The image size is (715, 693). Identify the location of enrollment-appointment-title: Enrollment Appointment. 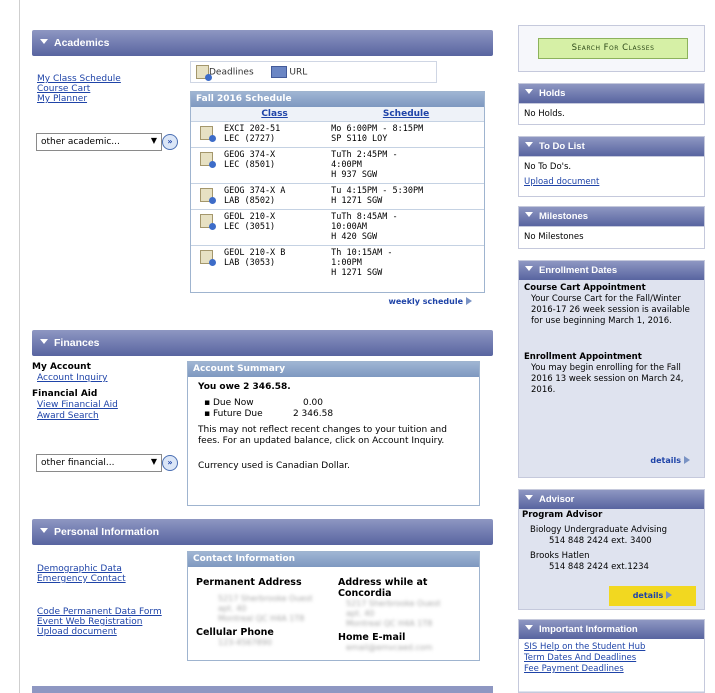
(583, 357).